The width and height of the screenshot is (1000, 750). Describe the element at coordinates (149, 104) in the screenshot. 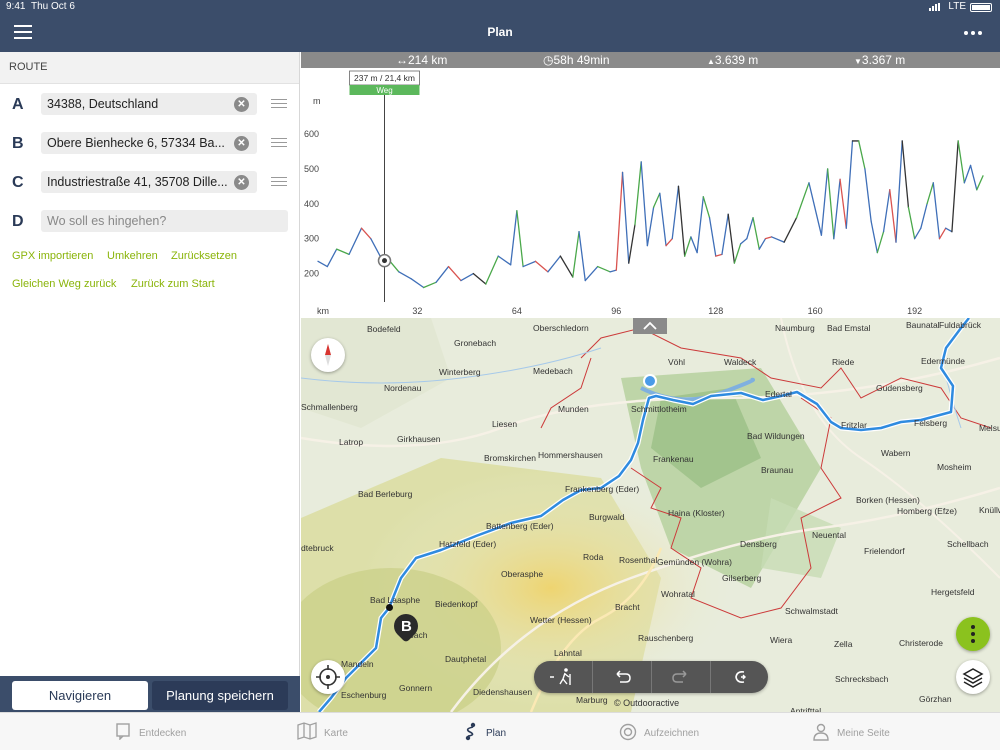

I see `waypoint-a-field: 34388, Deutschland` at that location.